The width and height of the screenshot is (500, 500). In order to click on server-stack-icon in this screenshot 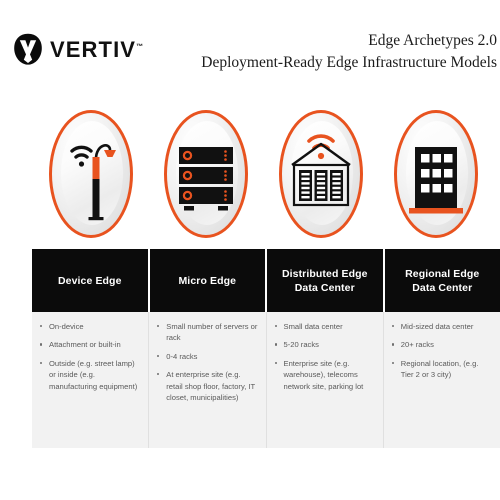, I will do `click(205, 179)`.